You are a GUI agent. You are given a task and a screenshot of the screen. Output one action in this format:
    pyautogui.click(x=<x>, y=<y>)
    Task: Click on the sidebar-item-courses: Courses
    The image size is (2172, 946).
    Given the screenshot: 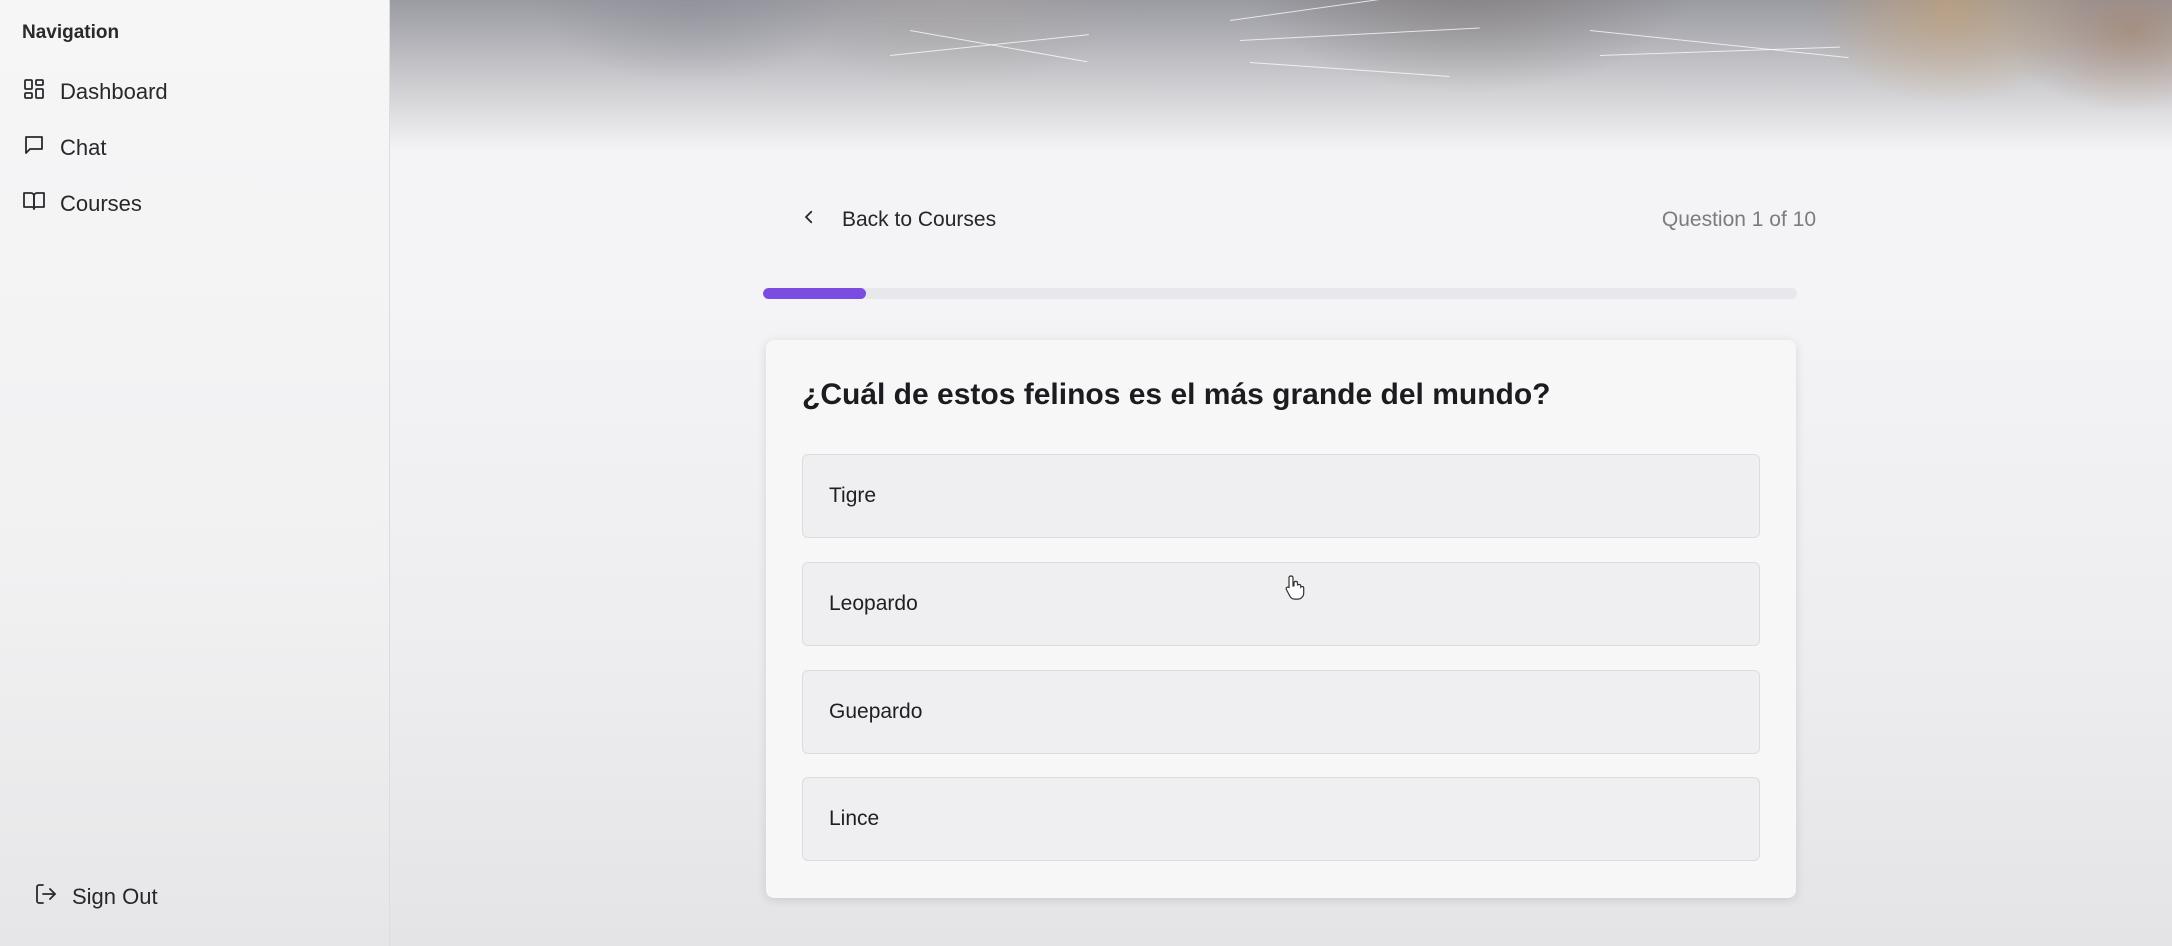 What is the action you would take?
    pyautogui.click(x=95, y=204)
    